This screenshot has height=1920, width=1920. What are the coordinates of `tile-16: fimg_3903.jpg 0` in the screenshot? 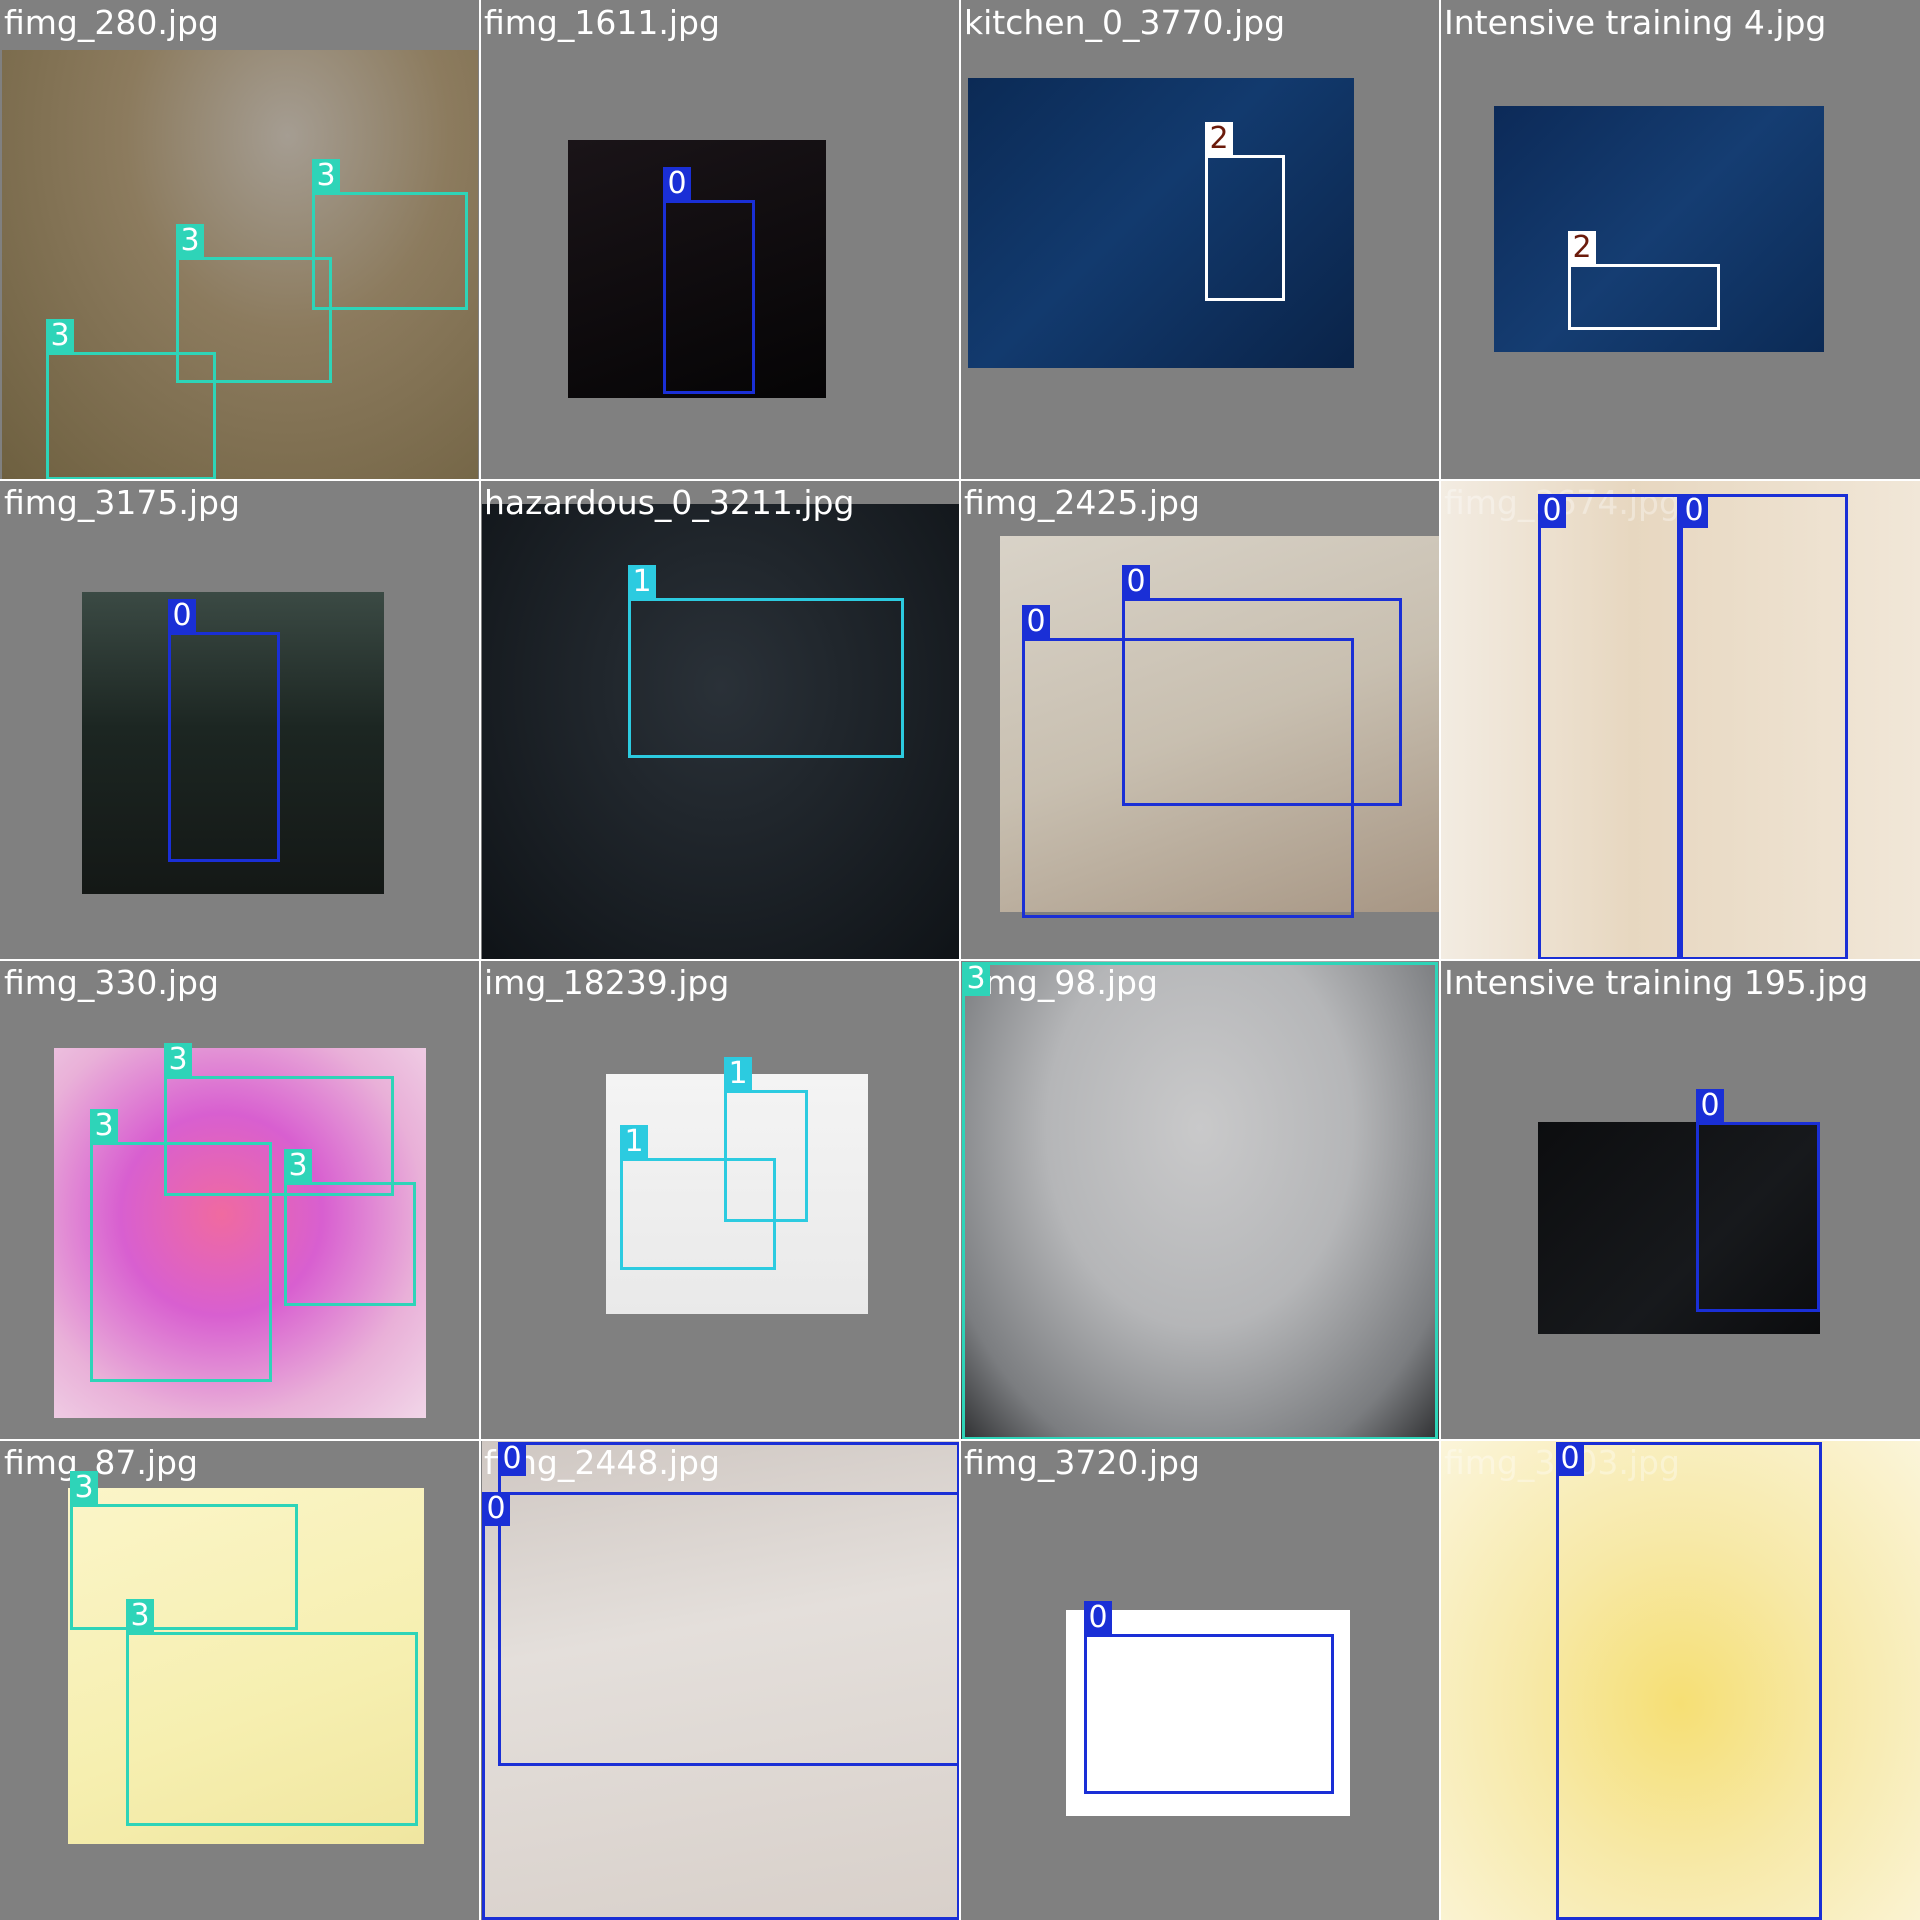 It's located at (1680, 1680).